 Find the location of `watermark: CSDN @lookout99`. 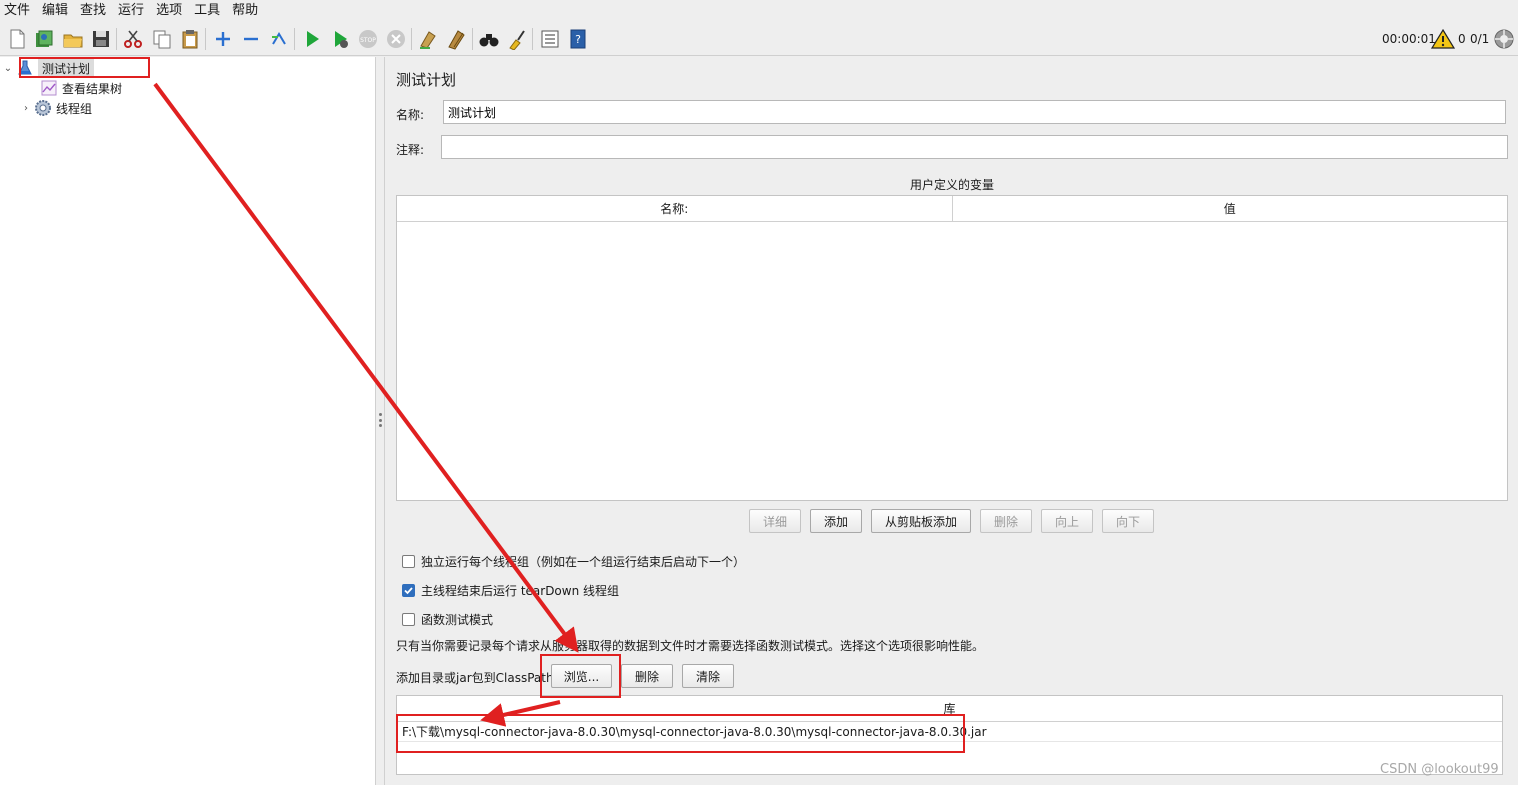

watermark: CSDN @lookout99 is located at coordinates (1439, 769).